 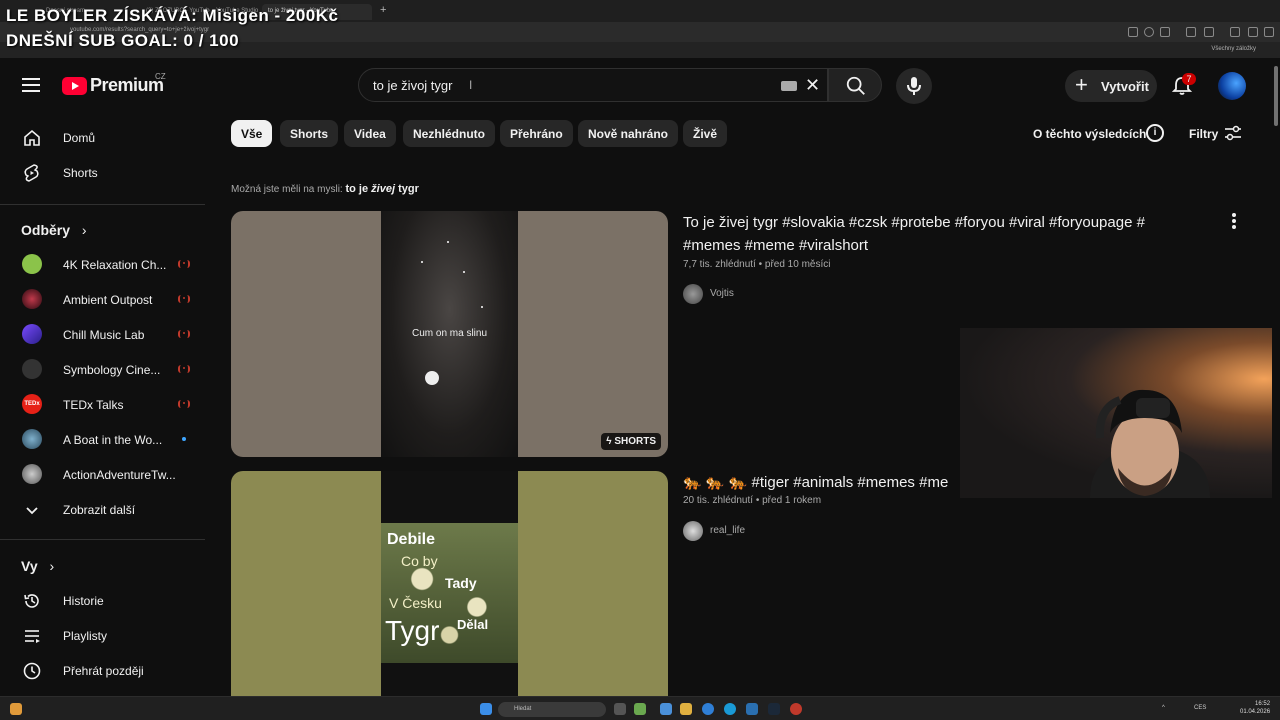 What do you see at coordinates (823, 482) in the screenshot?
I see `video-title: 🐅 🐅 🐅 #tiger #animals #memes #me` at bounding box center [823, 482].